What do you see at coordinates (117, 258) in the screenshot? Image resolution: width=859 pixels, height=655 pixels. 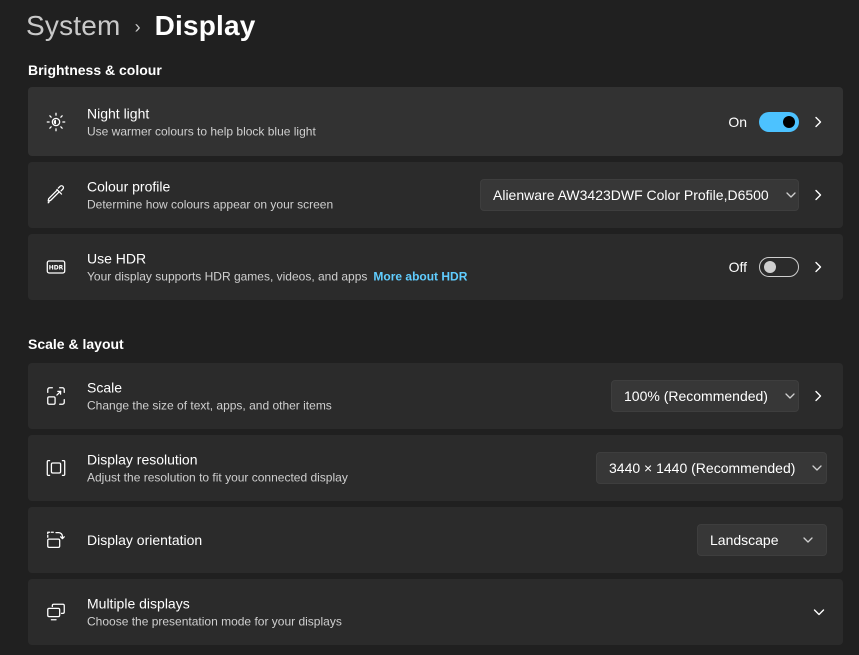 I see `hdr-title: Use HDR` at bounding box center [117, 258].